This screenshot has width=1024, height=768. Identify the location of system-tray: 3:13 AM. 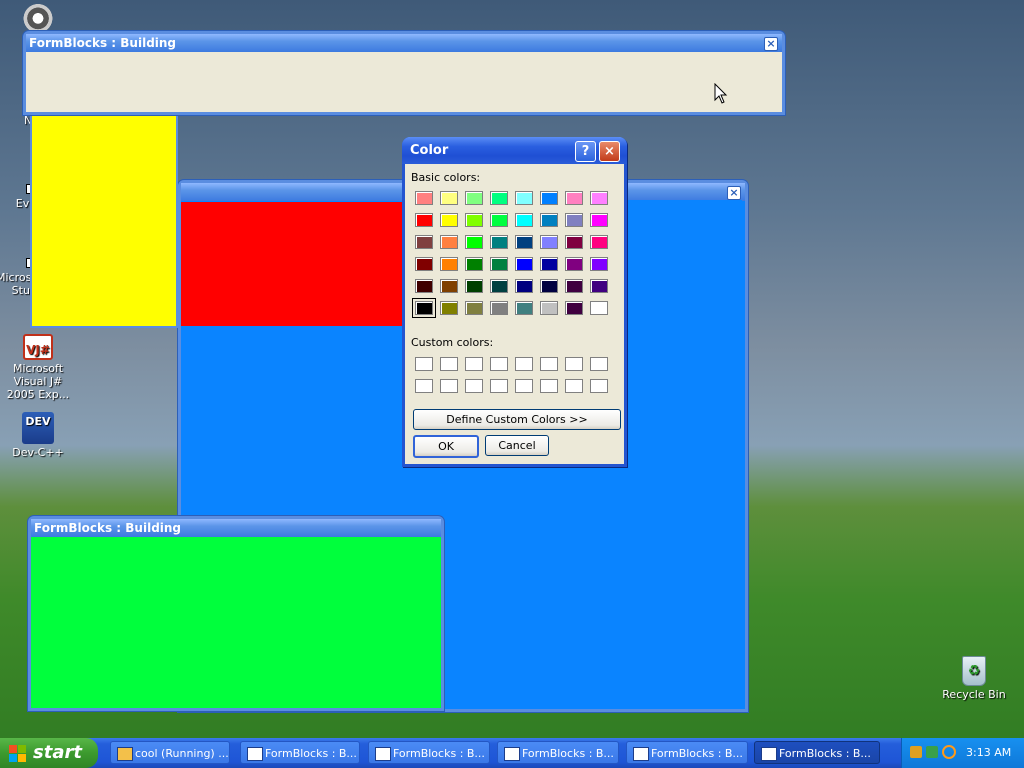
(962, 753).